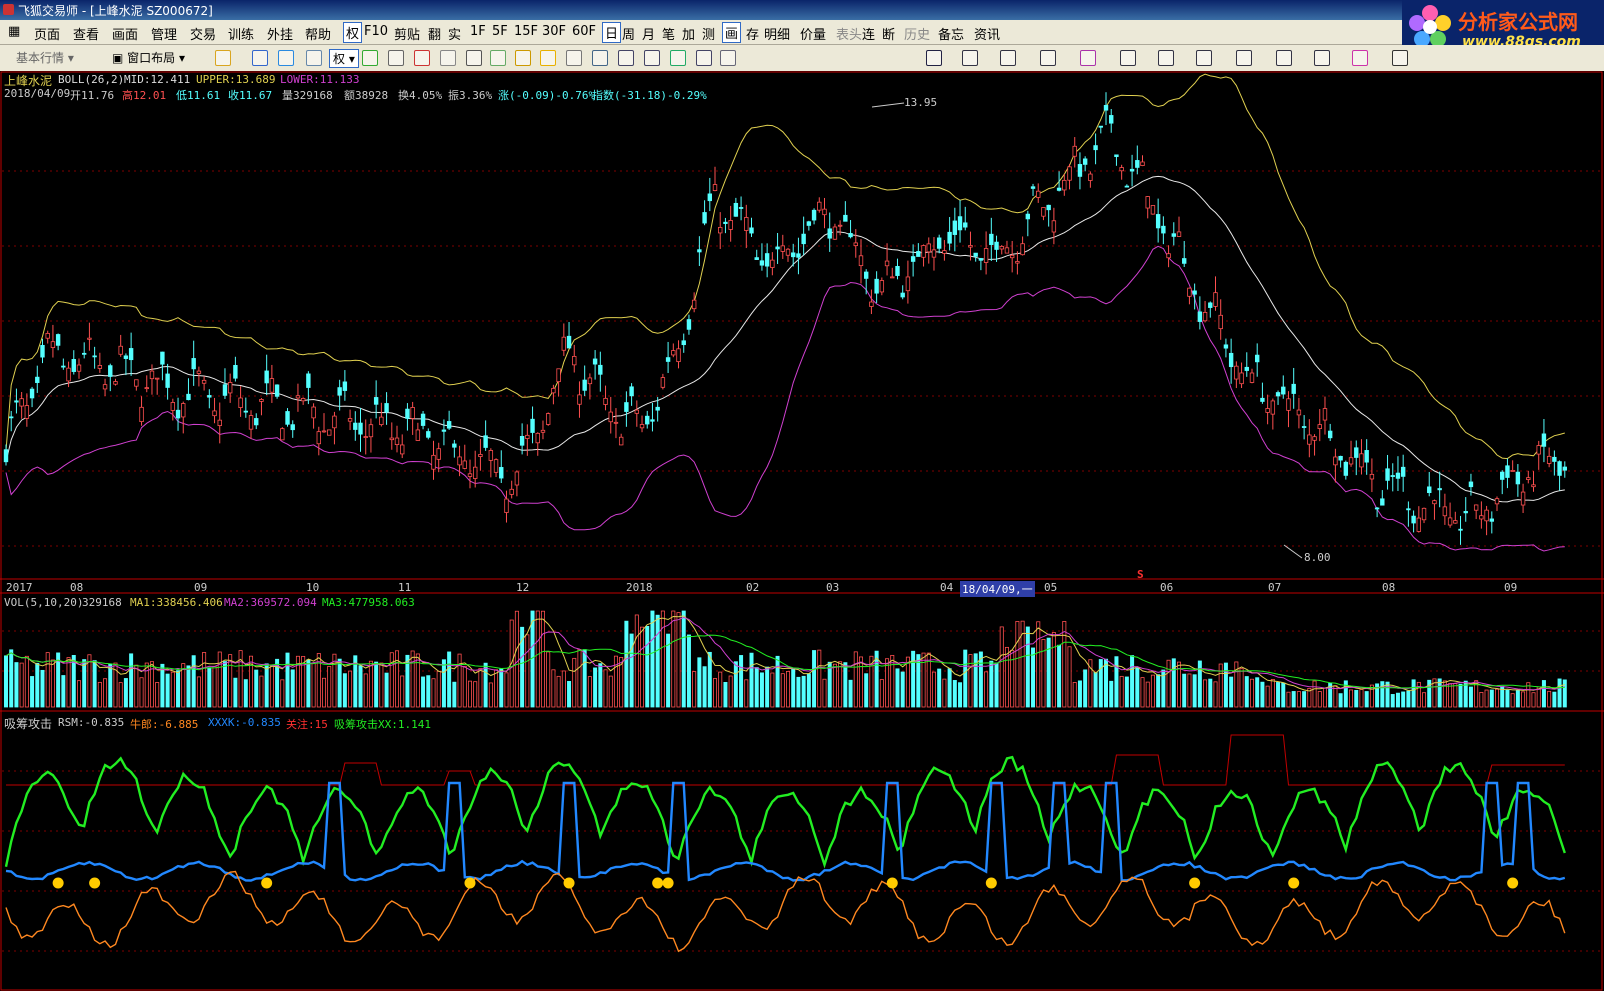  What do you see at coordinates (314, 58) in the screenshot?
I see `ruler-icon` at bounding box center [314, 58].